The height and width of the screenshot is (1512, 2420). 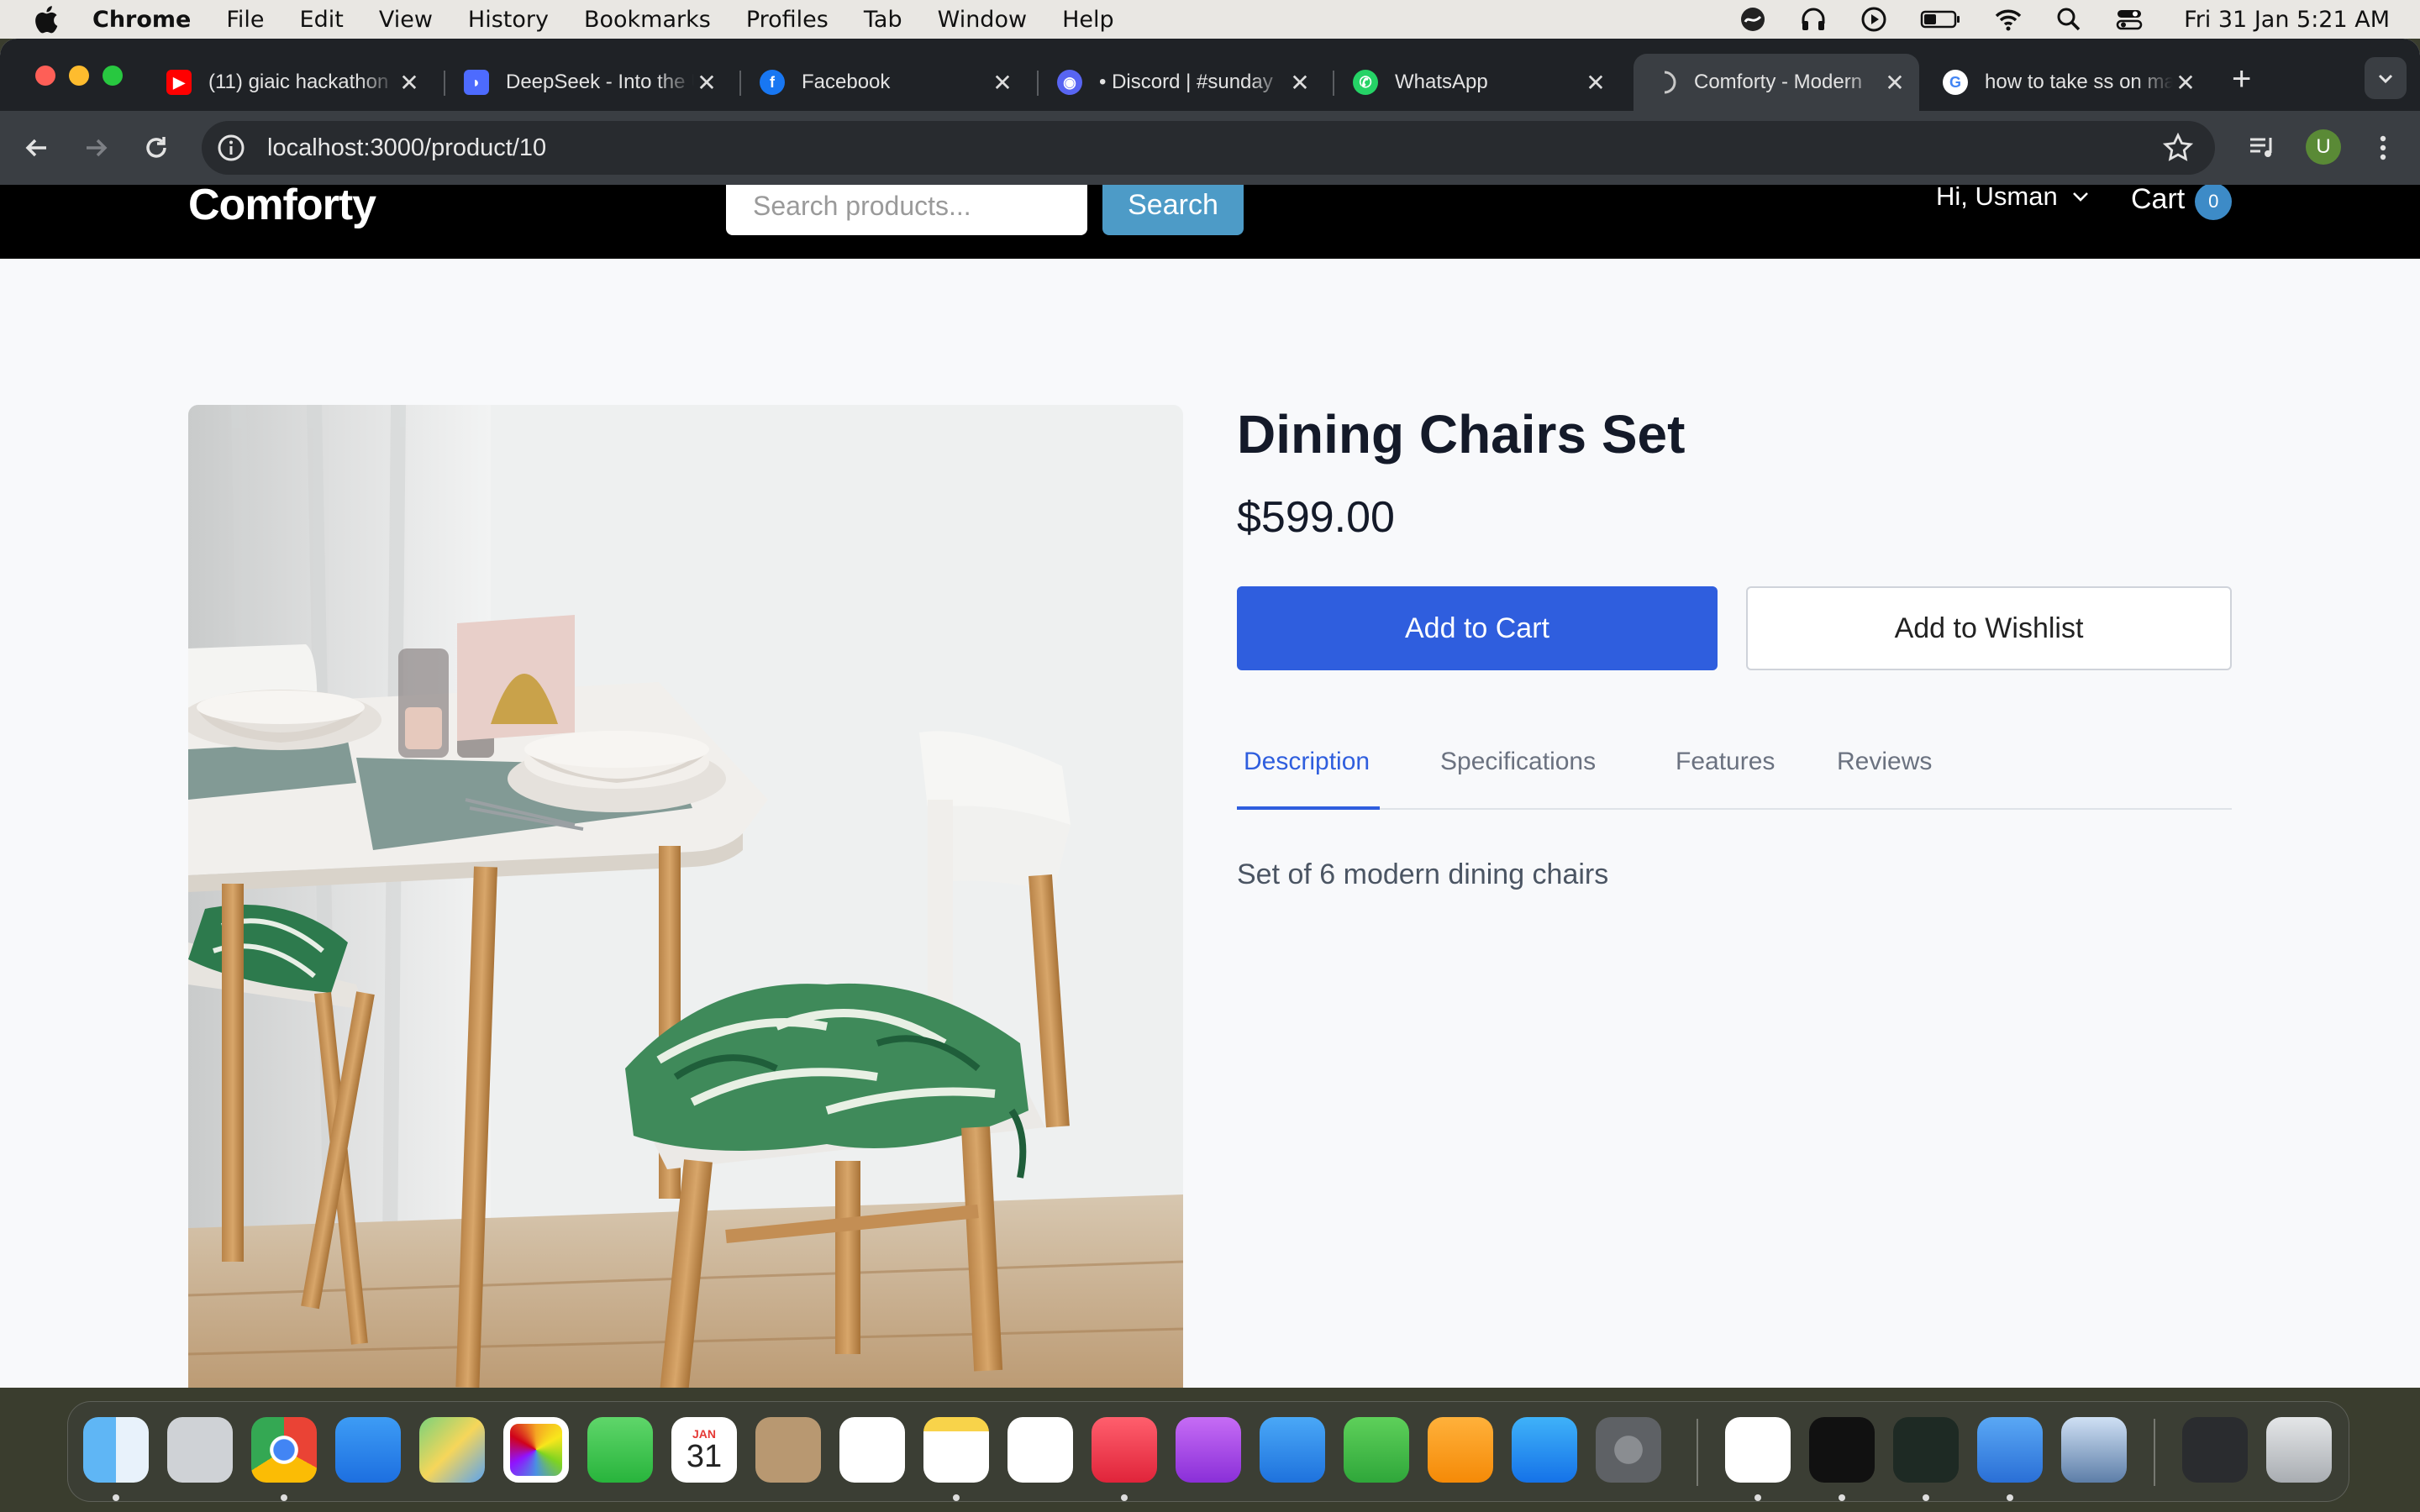 I want to click on photos-icon, so click(x=536, y=1450).